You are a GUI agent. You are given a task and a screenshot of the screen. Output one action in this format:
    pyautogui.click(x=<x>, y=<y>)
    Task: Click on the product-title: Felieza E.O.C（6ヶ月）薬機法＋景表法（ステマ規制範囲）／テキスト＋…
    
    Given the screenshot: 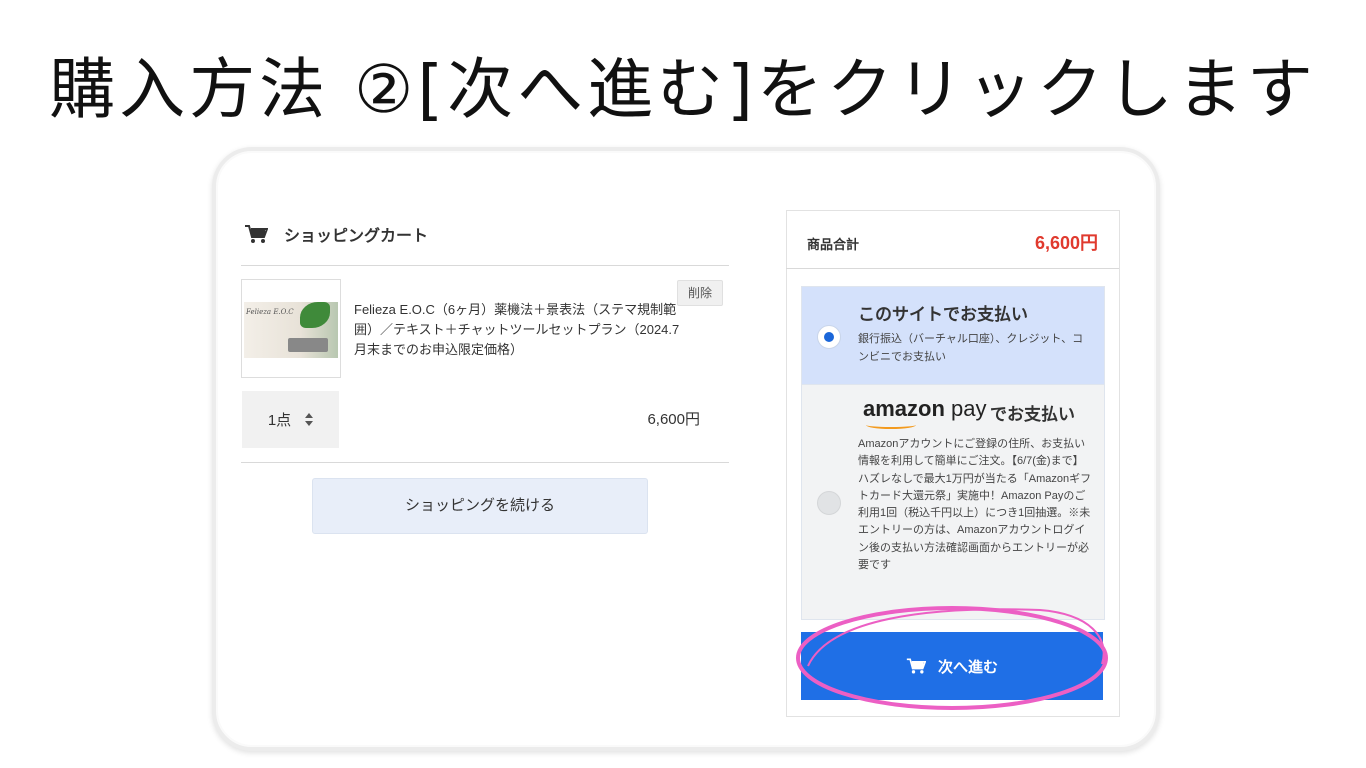 What is the action you would take?
    pyautogui.click(x=519, y=330)
    